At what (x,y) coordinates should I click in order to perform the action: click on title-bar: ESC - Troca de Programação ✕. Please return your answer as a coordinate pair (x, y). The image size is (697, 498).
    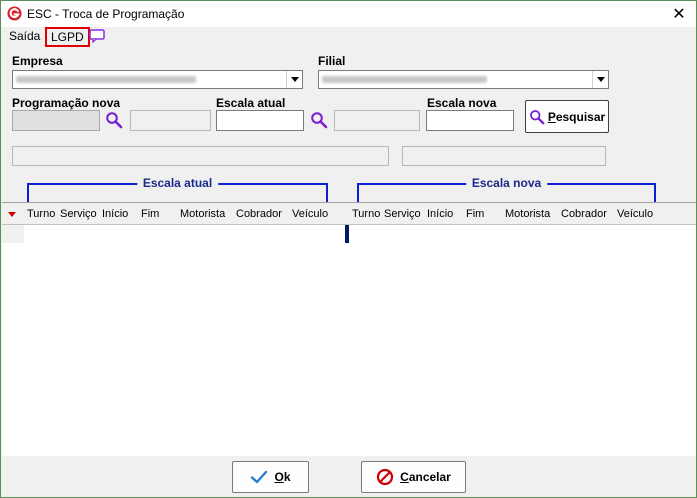
    Looking at the image, I should click on (348, 14).